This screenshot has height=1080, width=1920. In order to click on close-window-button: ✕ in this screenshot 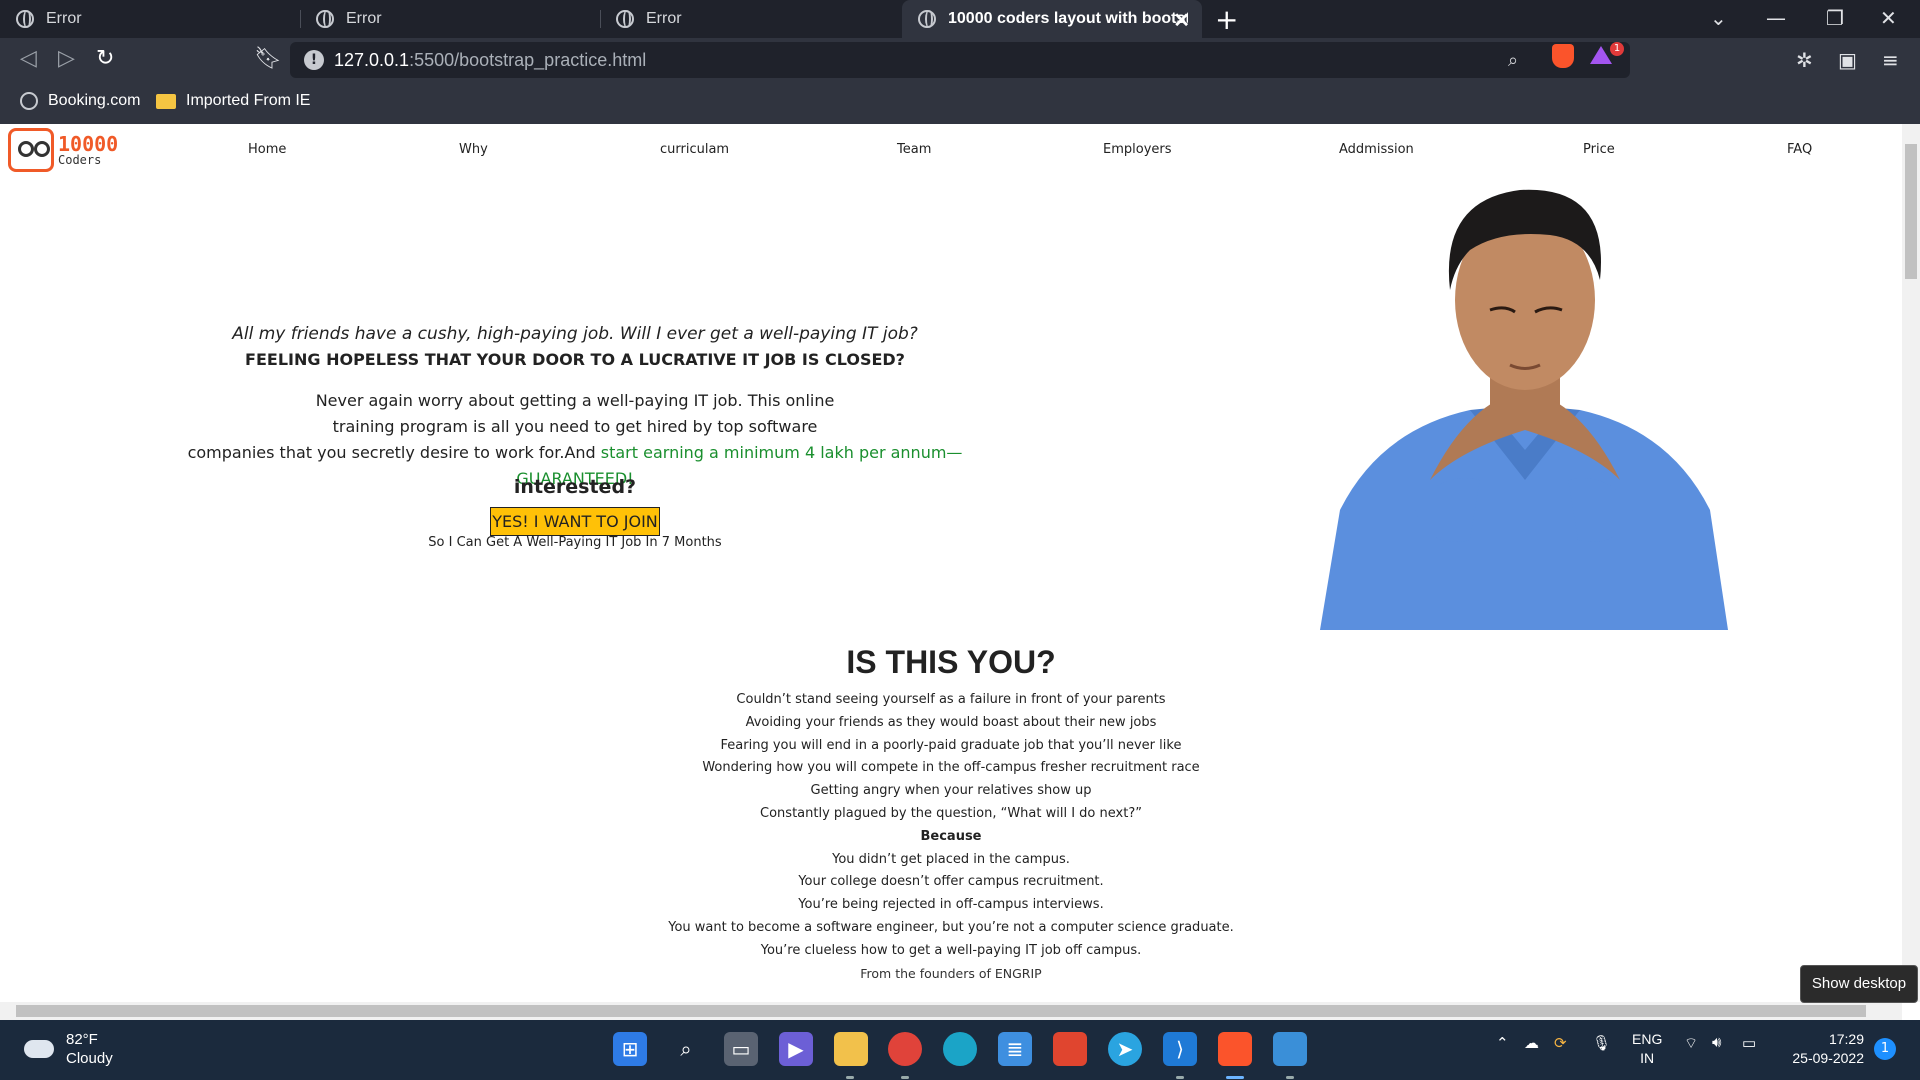, I will do `click(1888, 18)`.